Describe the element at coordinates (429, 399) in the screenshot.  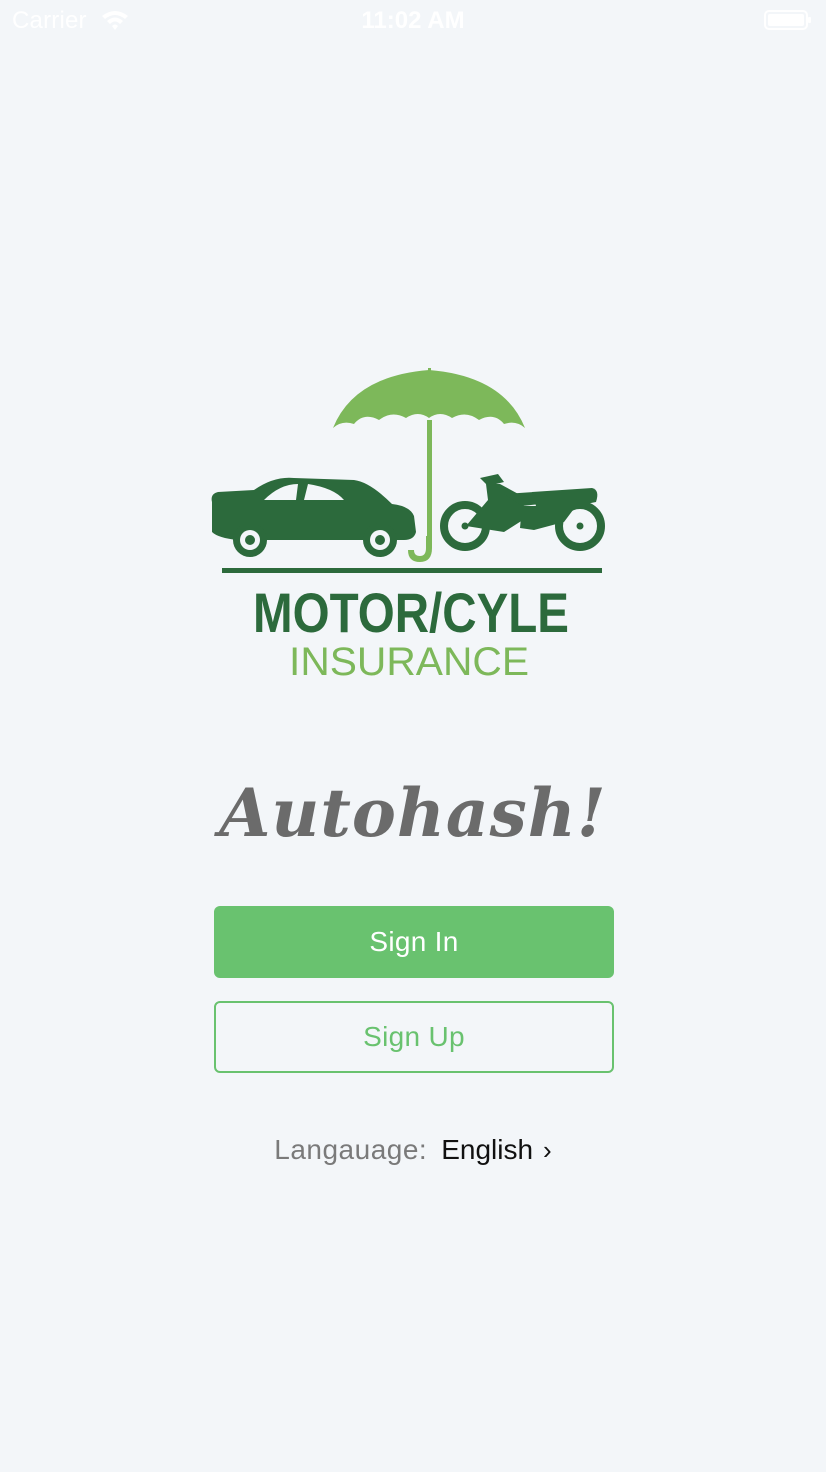
I see `umbrella-icon` at that location.